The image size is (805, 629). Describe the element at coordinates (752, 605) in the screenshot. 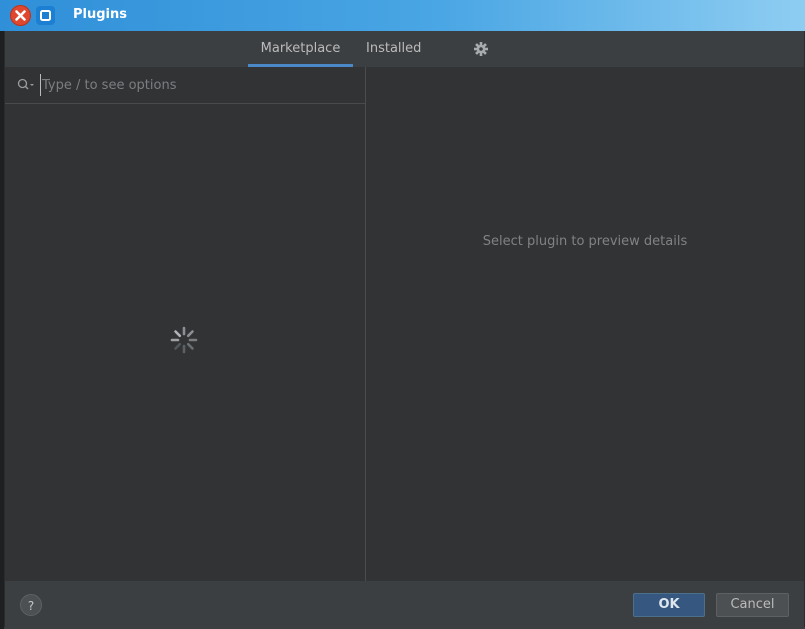

I see `cancel-button: Cancel` at that location.